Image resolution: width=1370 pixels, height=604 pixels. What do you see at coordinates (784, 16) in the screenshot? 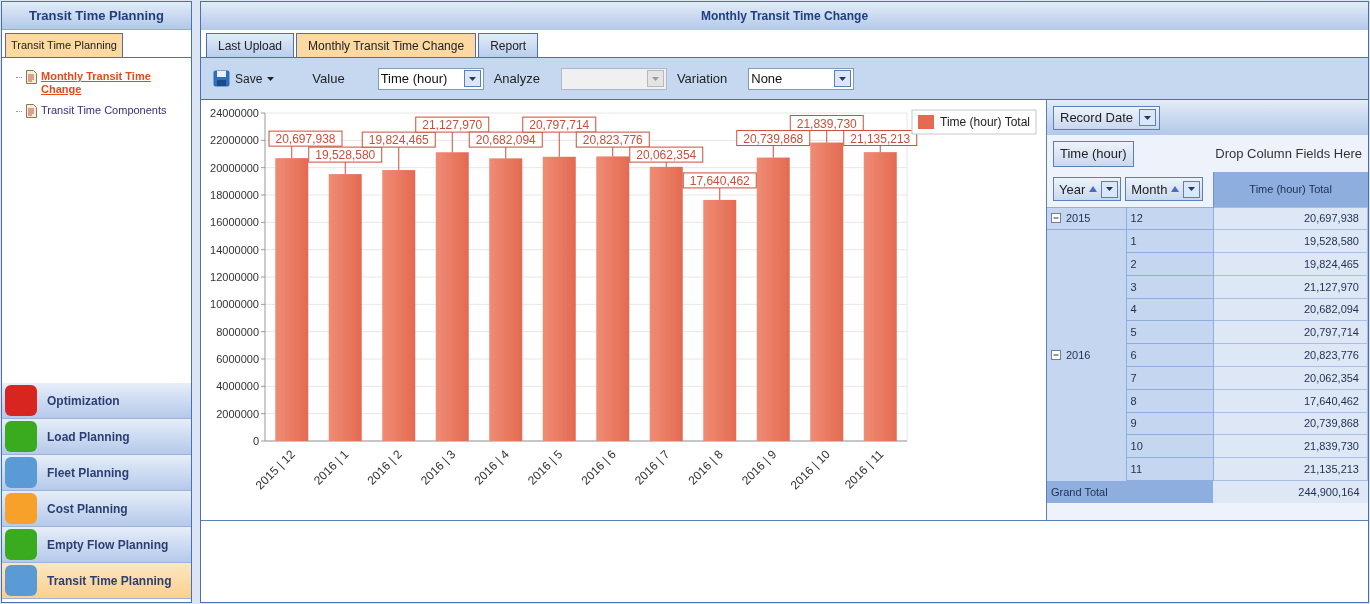
I see `panel-header: Monthly Transit Time Change` at bounding box center [784, 16].